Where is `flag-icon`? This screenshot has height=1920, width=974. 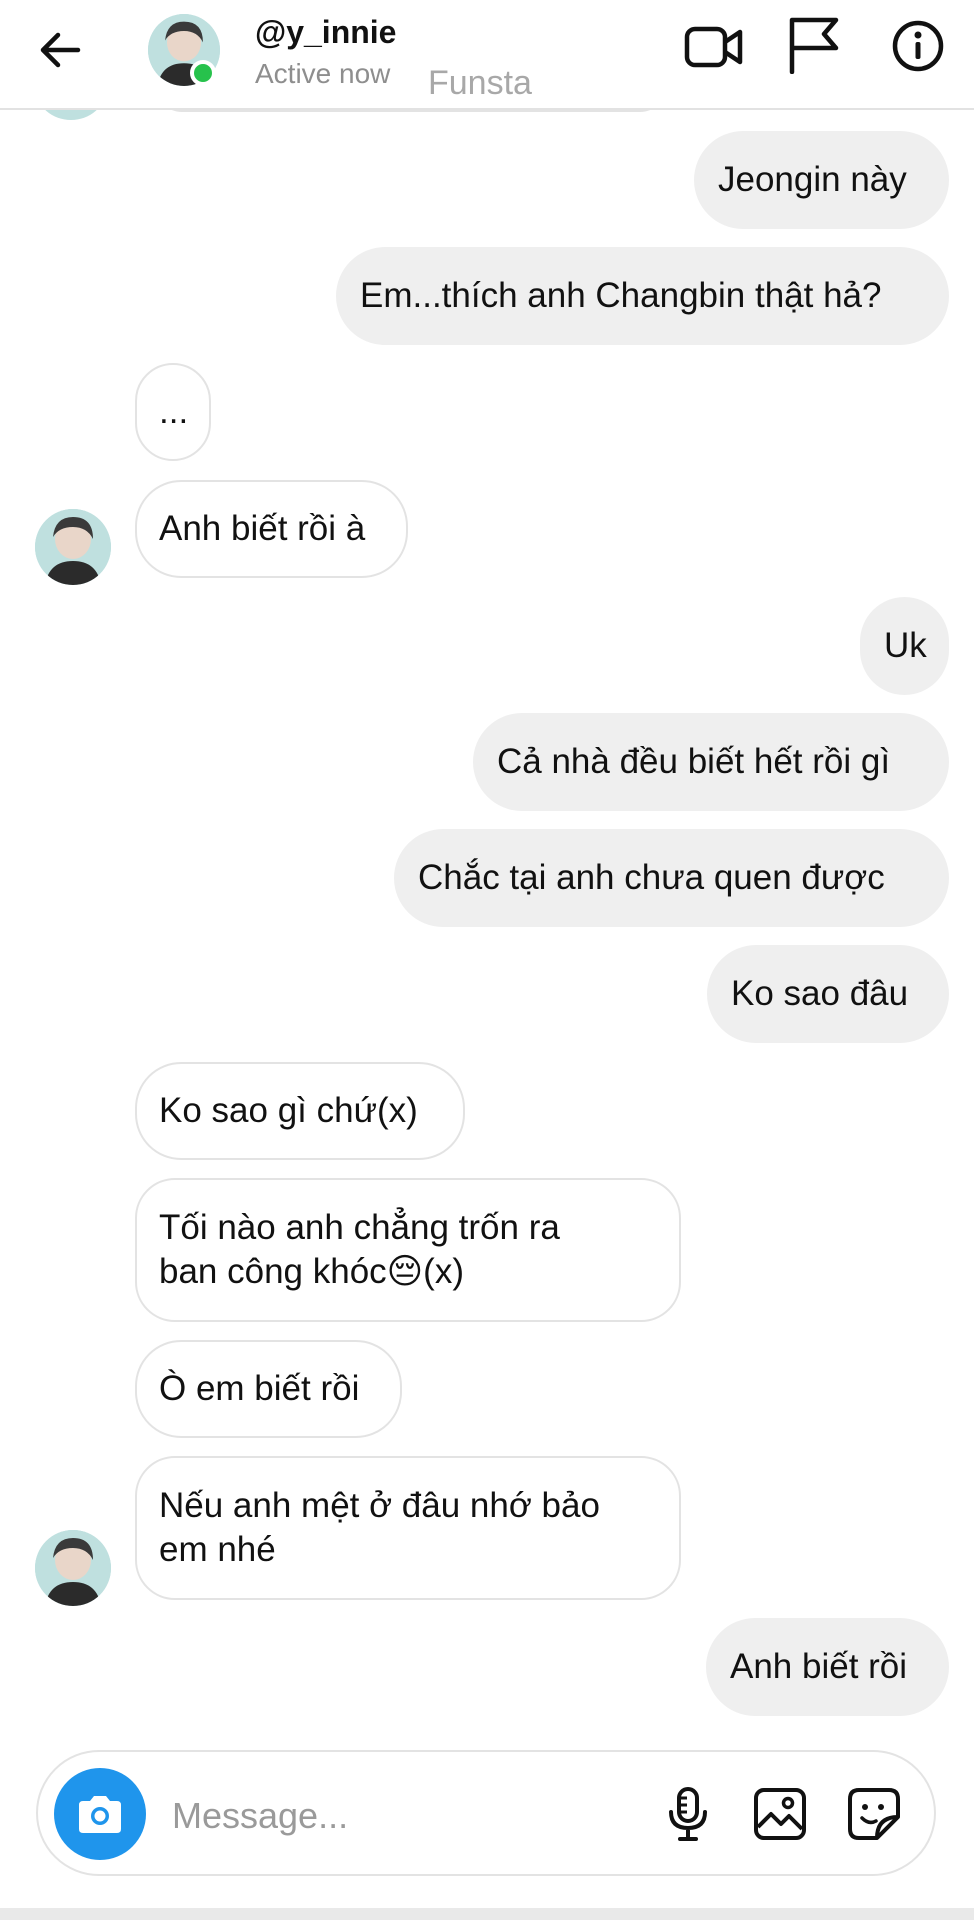 flag-icon is located at coordinates (814, 45).